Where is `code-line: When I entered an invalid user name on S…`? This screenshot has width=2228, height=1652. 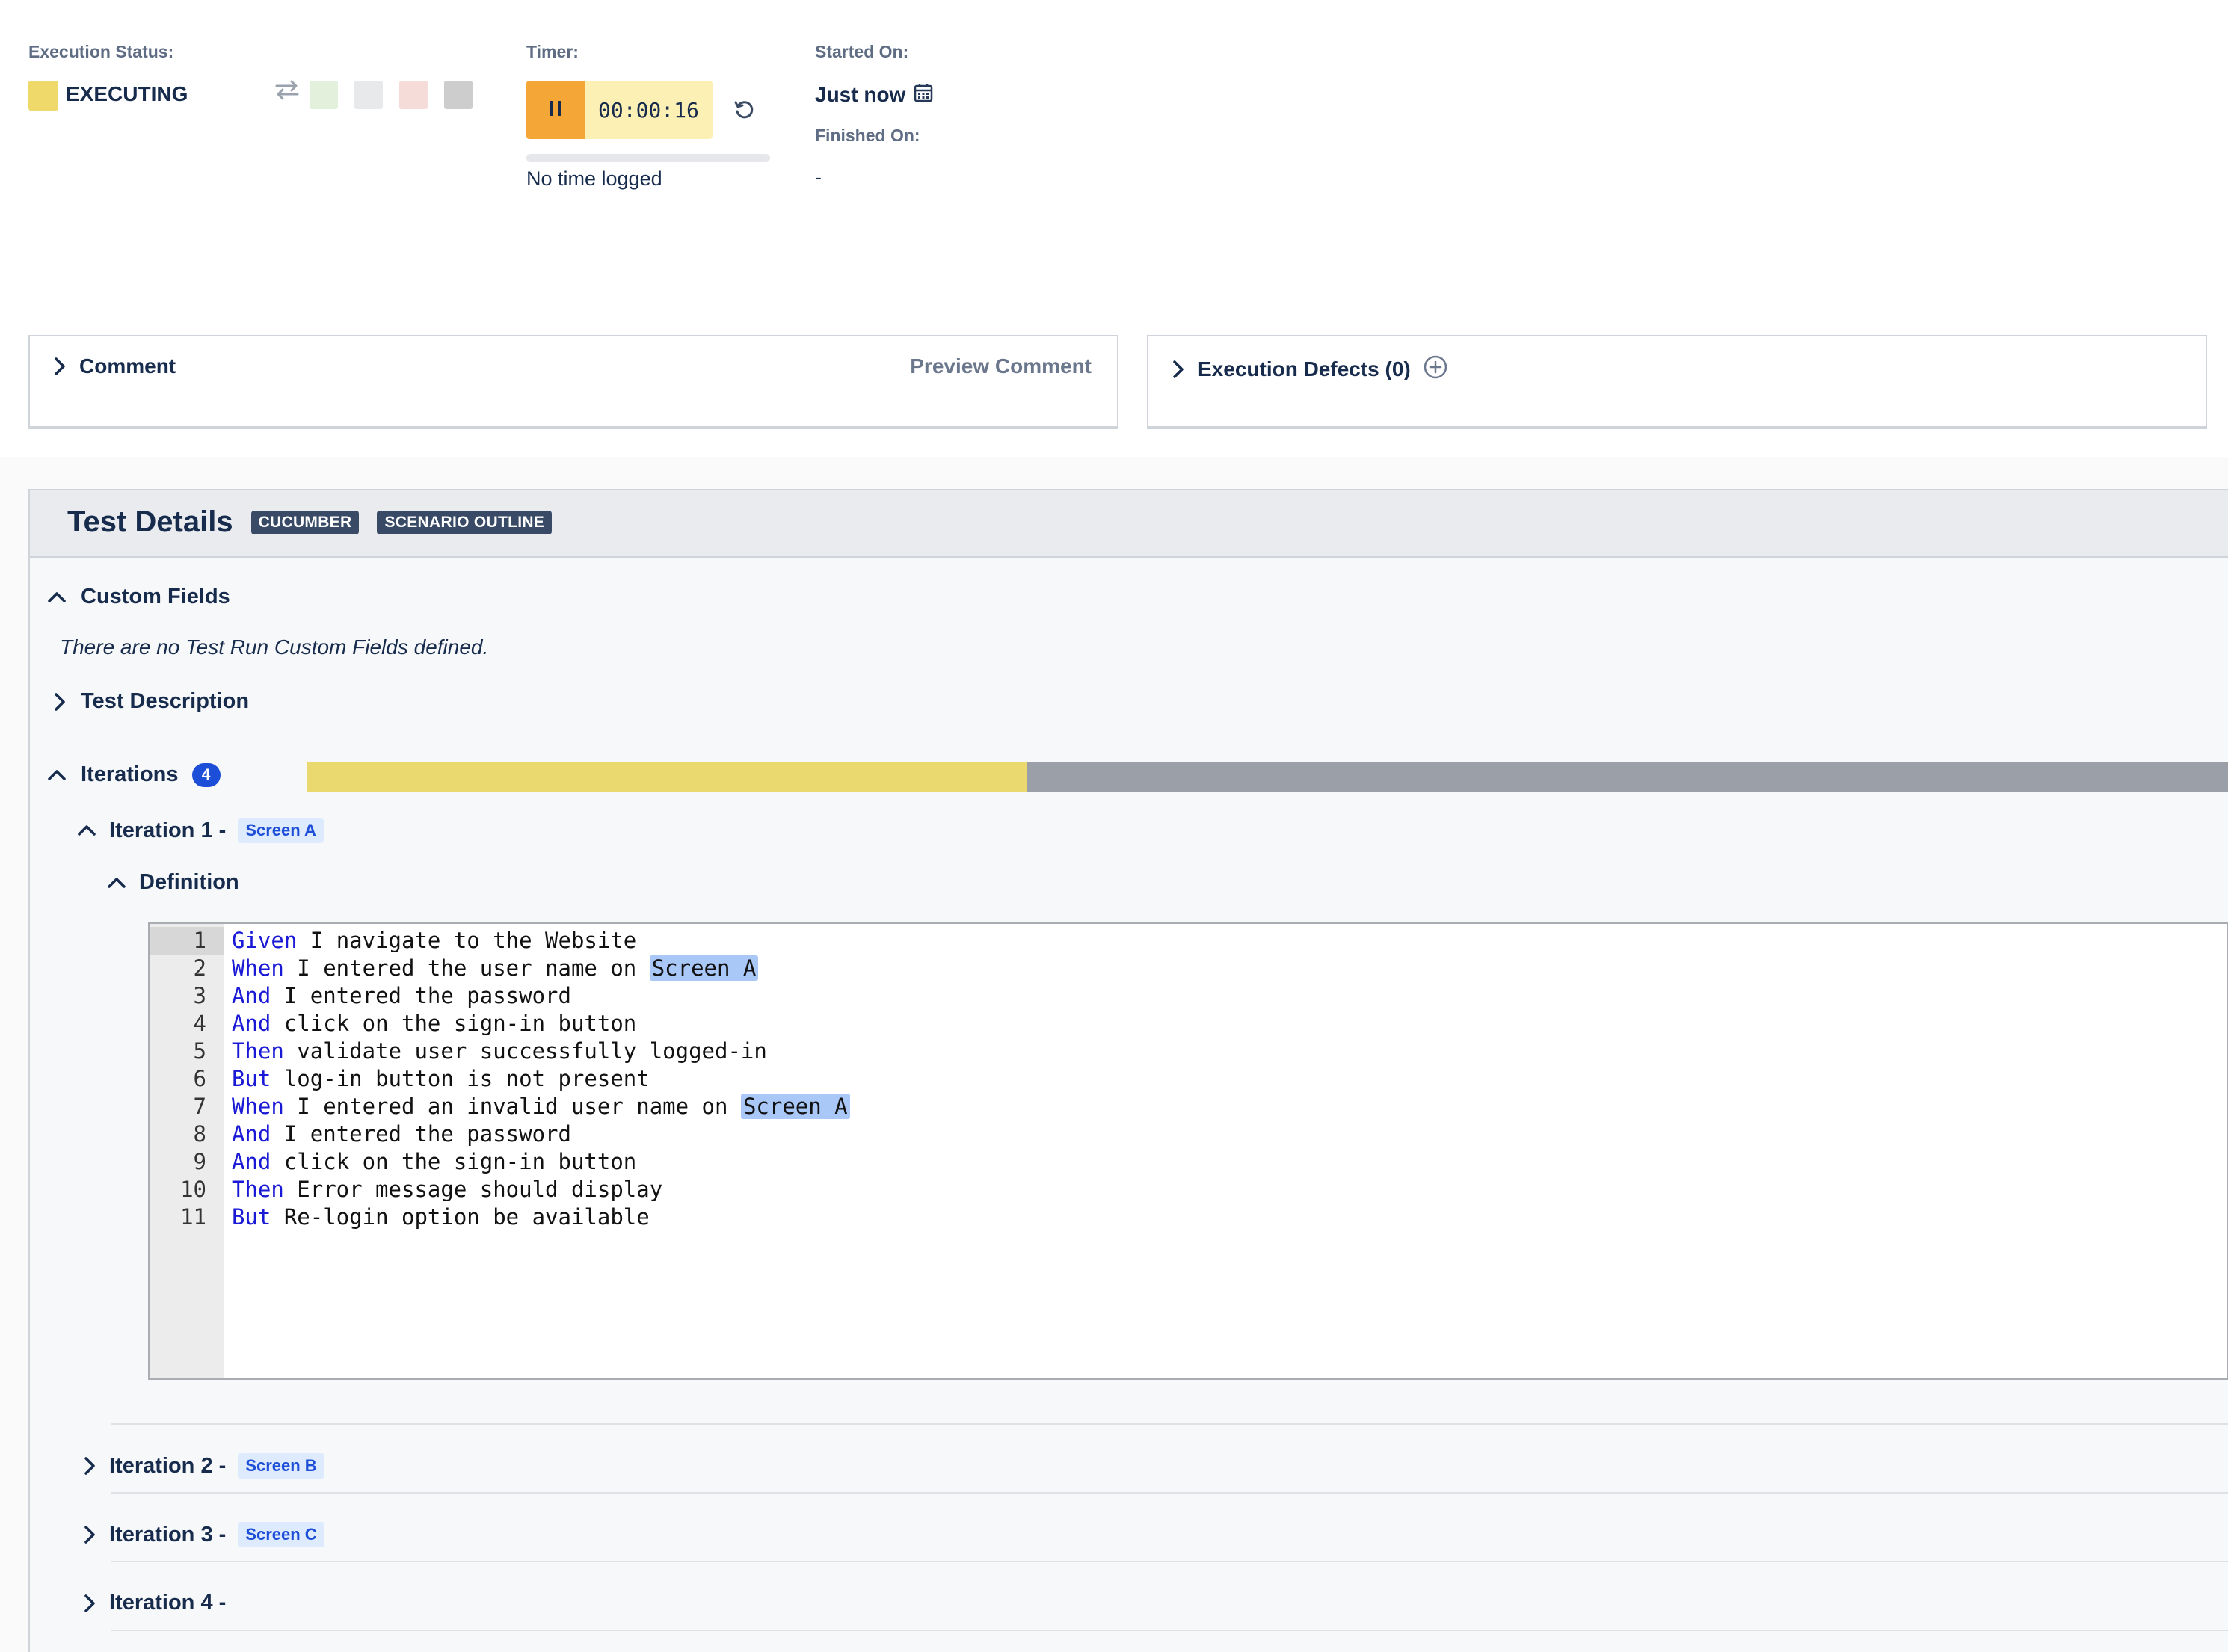 code-line: When I entered an invalid user name on S… is located at coordinates (541, 1107).